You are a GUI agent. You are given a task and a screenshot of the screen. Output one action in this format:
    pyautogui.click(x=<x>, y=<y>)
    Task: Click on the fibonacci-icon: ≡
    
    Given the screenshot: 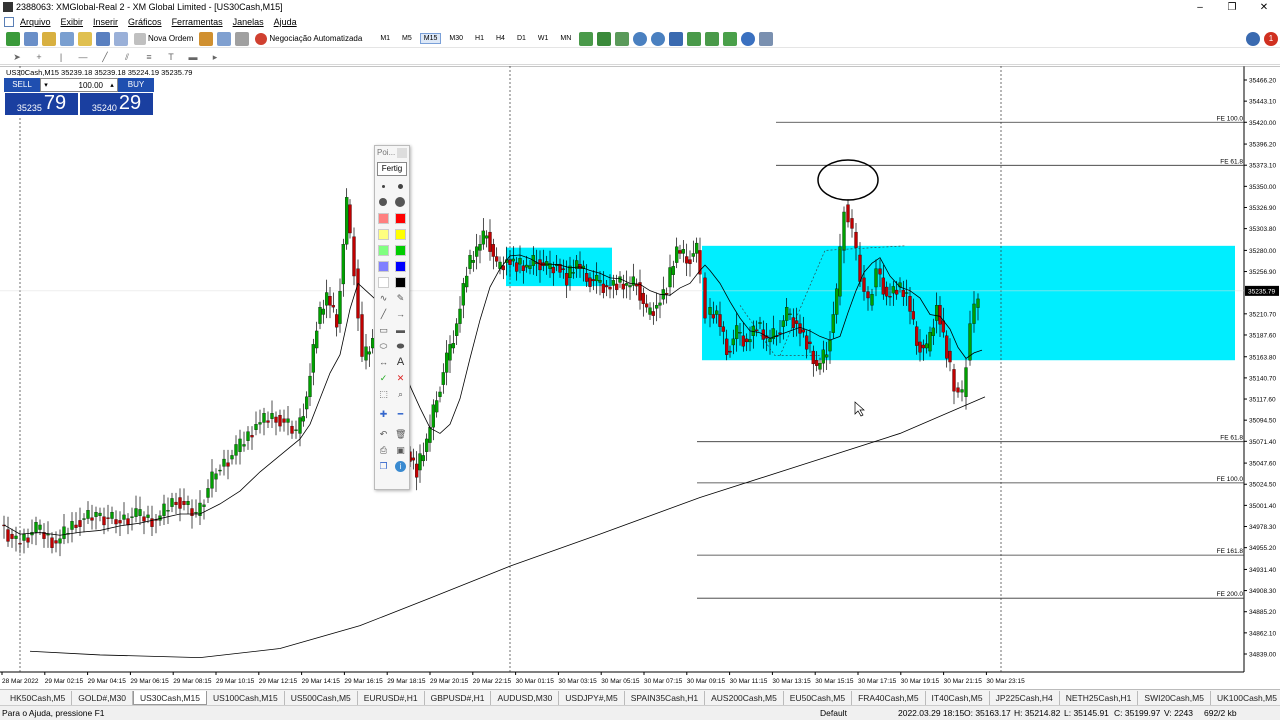 What is the action you would take?
    pyautogui.click(x=149, y=57)
    